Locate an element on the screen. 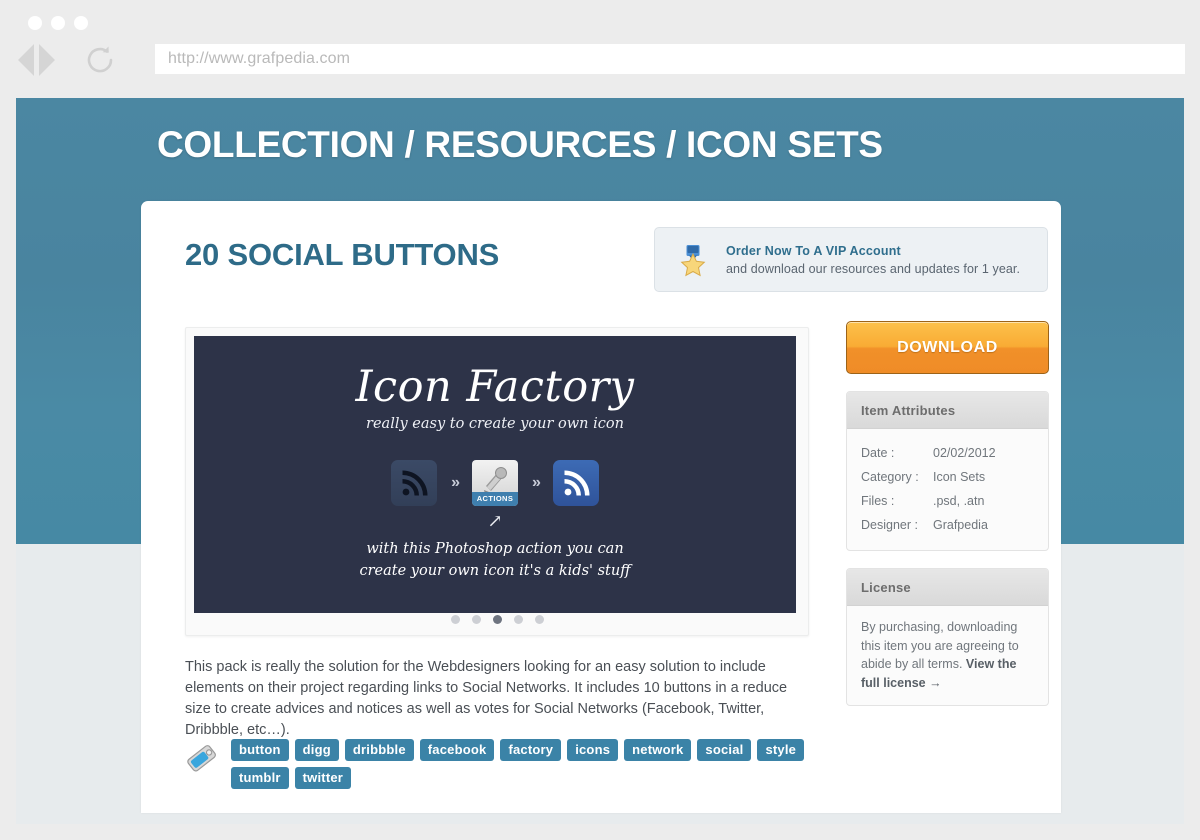  preview-icon-row: » ACTIONS » is located at coordinates (495, 483).